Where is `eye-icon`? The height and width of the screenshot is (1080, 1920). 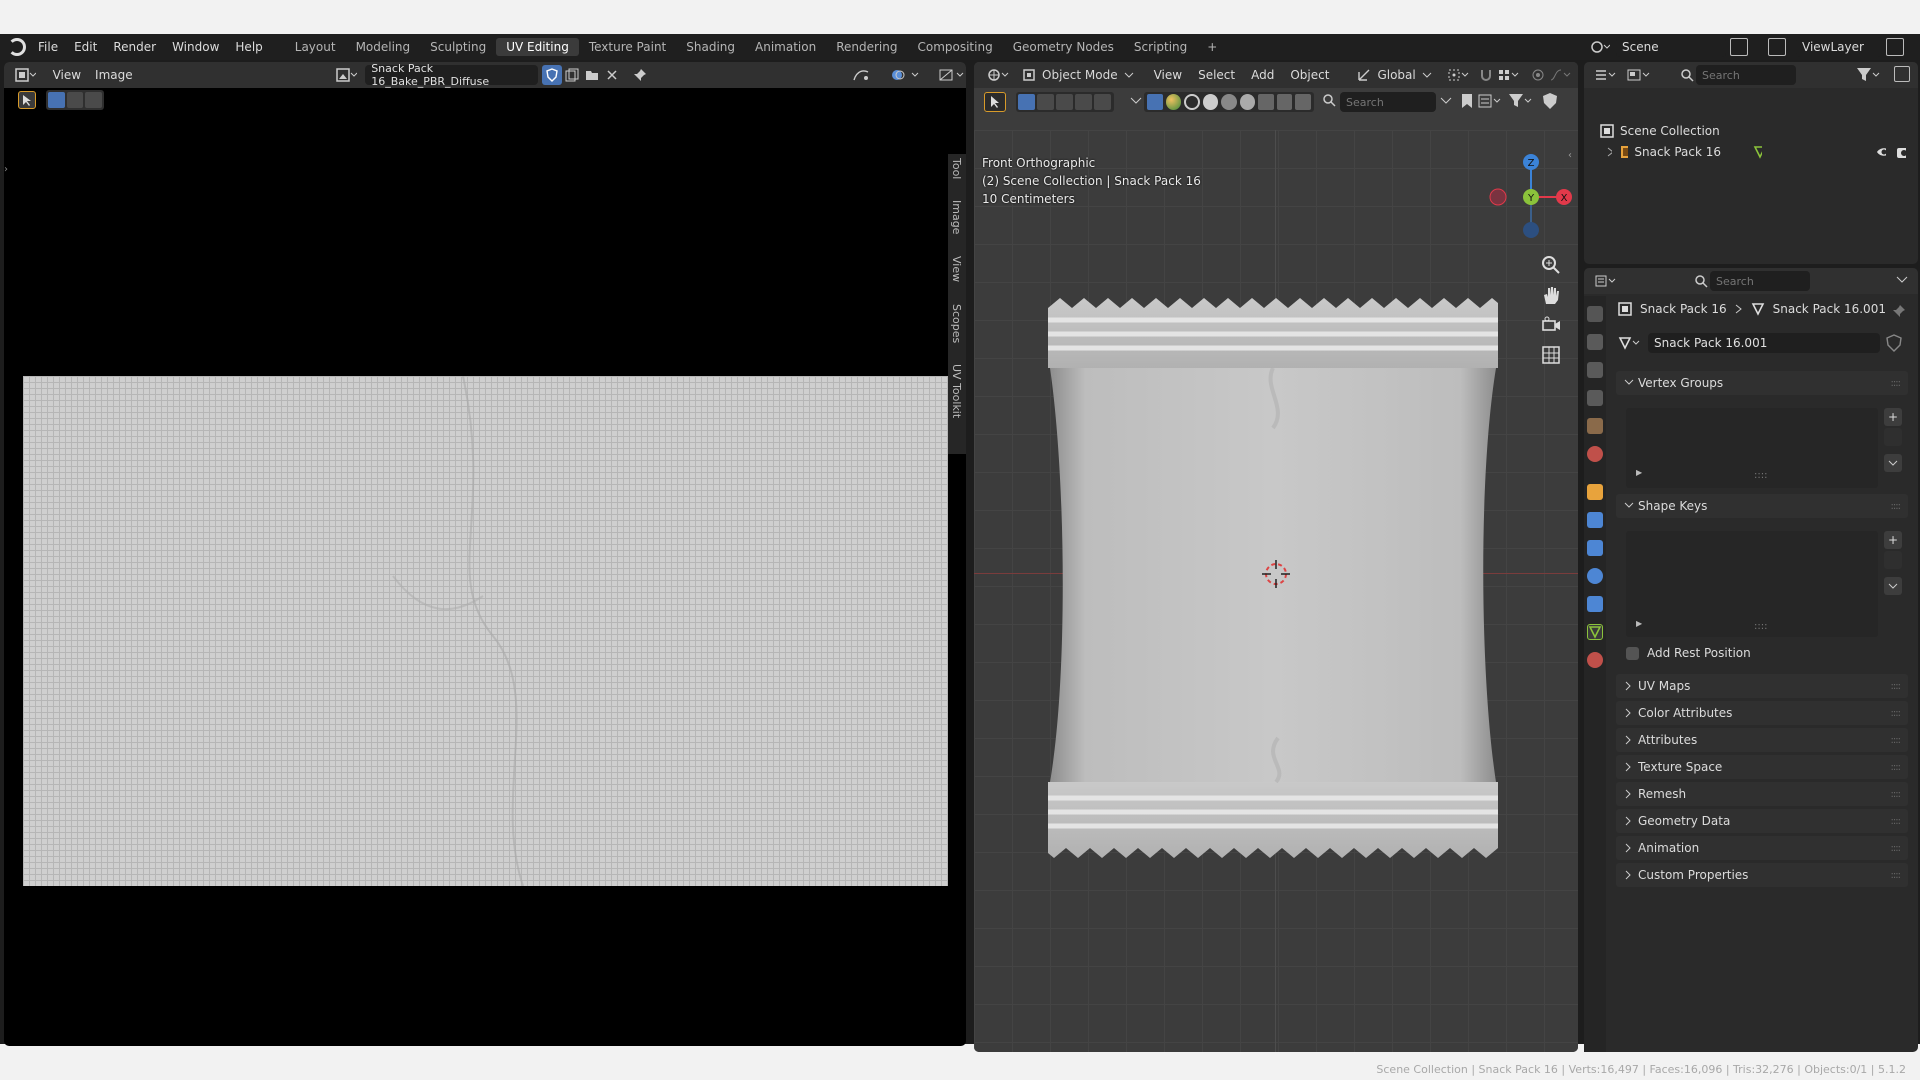 eye-icon is located at coordinates (1881, 152).